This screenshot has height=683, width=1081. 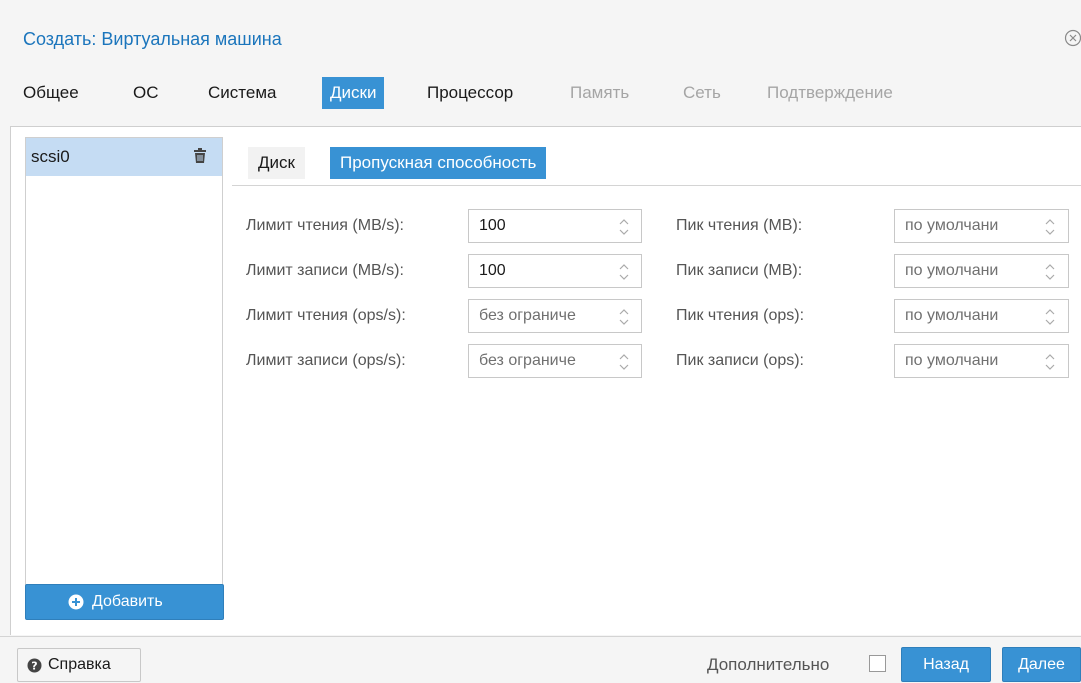 I want to click on help-label: Справка, so click(x=79, y=664).